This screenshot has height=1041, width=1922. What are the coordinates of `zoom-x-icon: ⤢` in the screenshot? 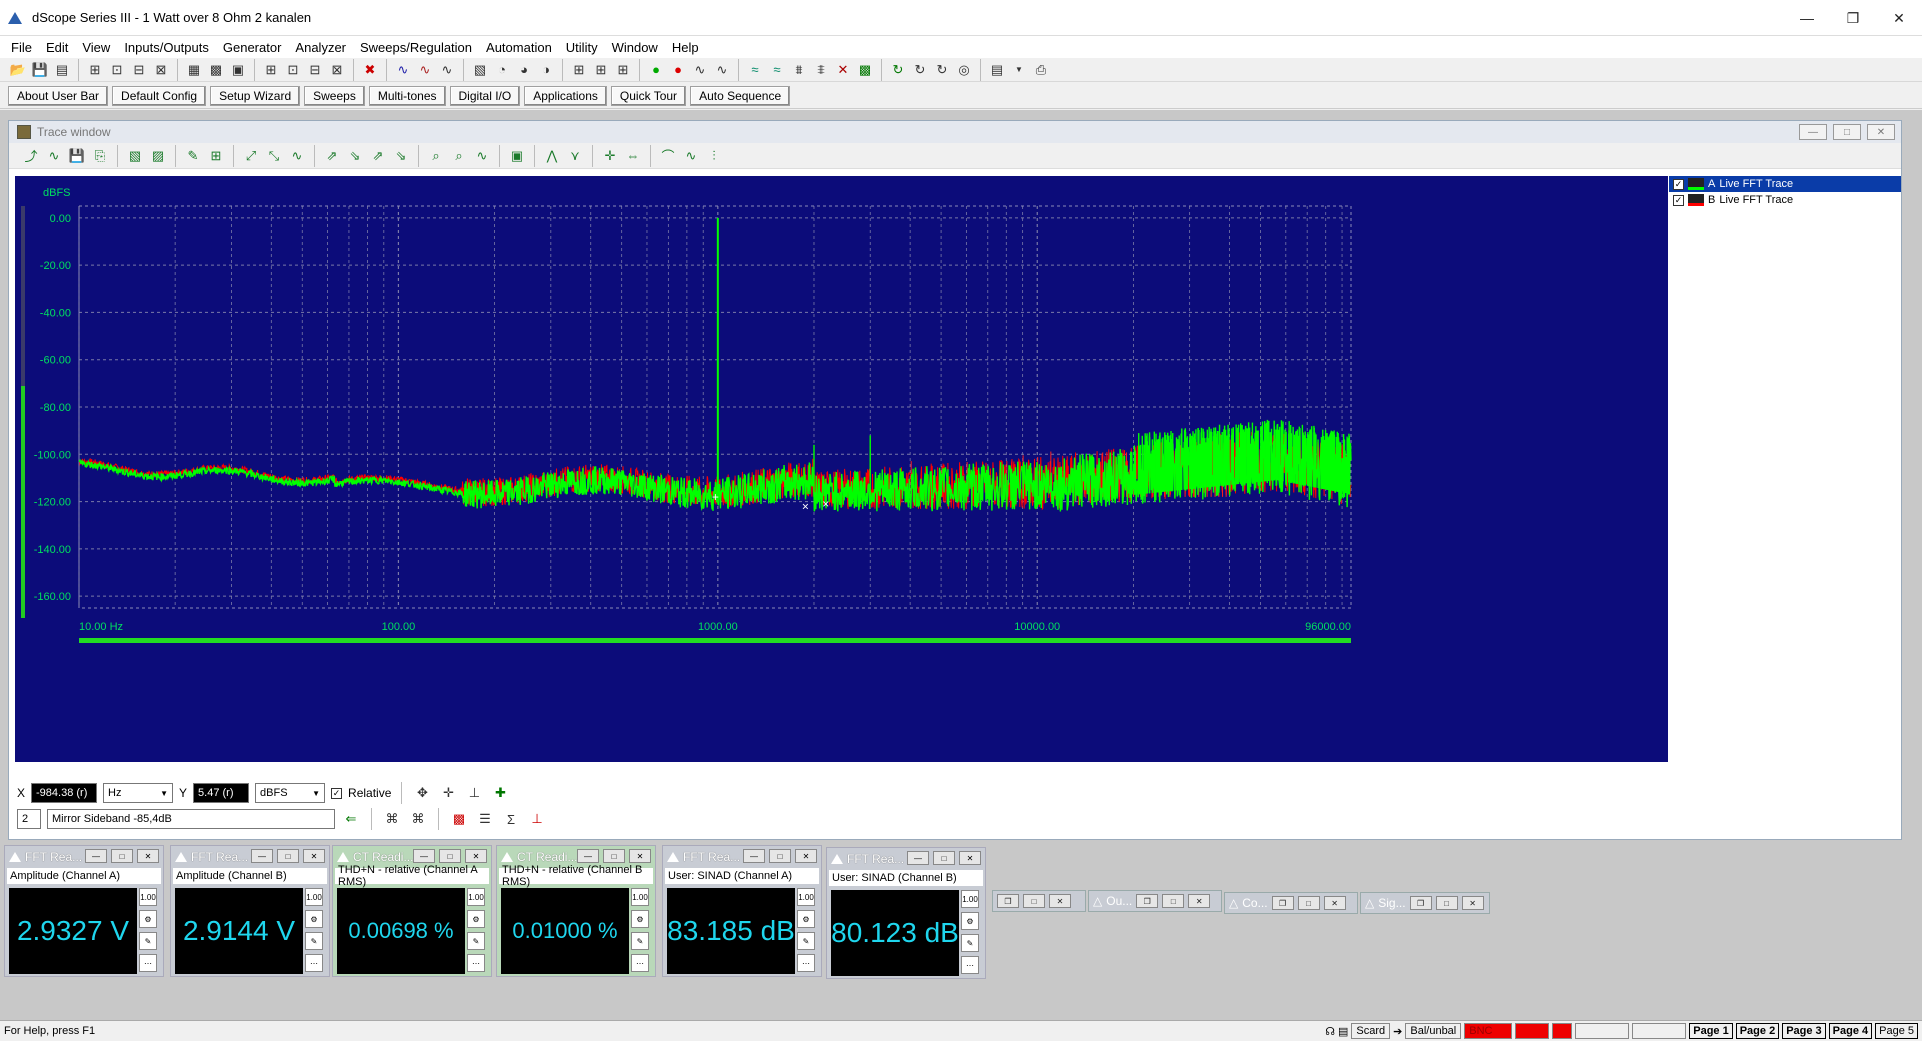 It's located at (251, 156).